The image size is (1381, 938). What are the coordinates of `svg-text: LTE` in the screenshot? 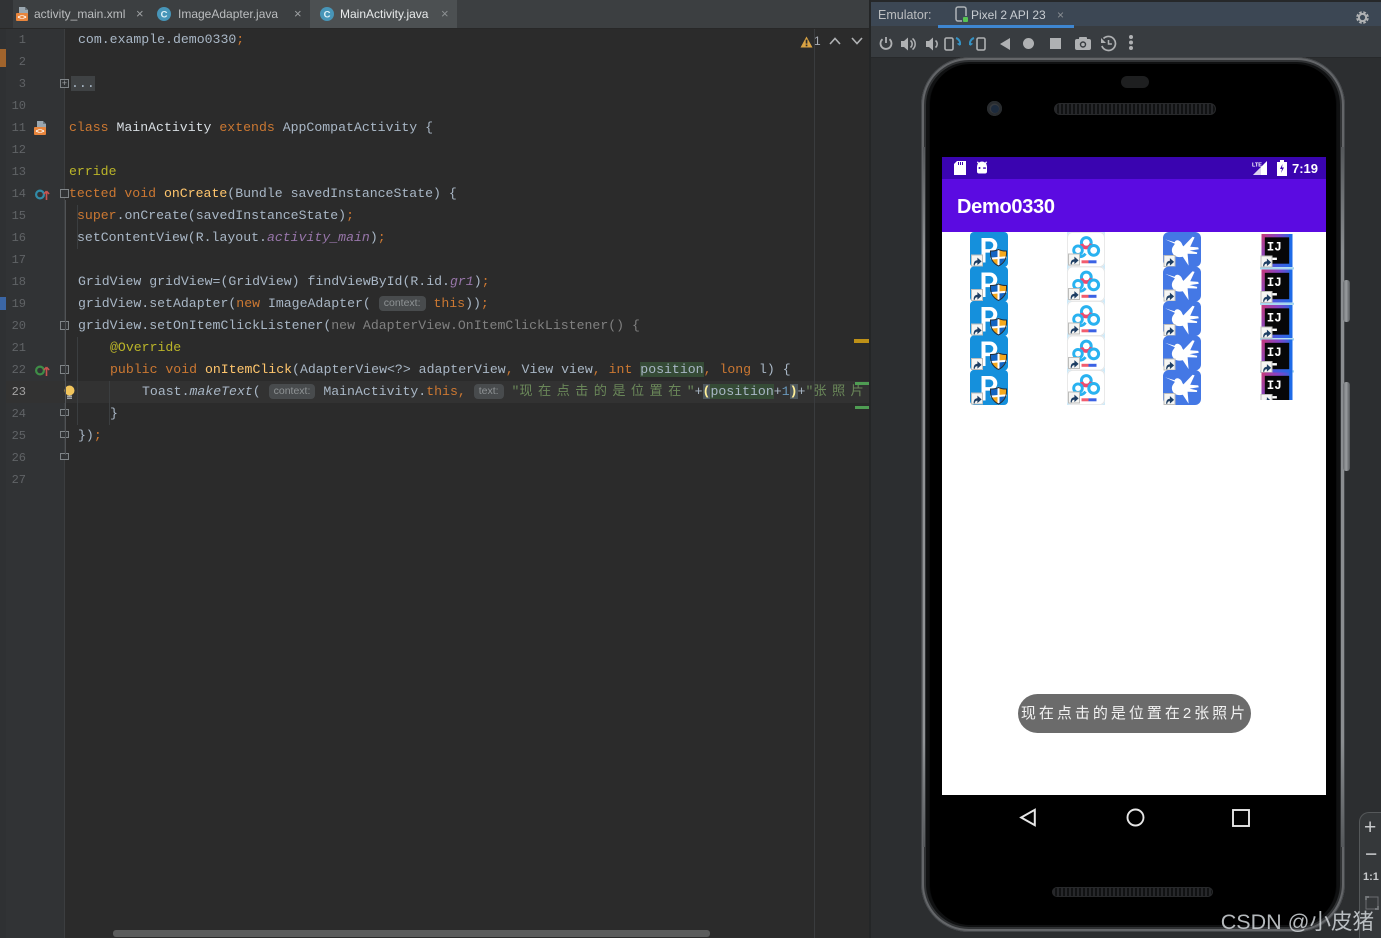 It's located at (1257, 166).